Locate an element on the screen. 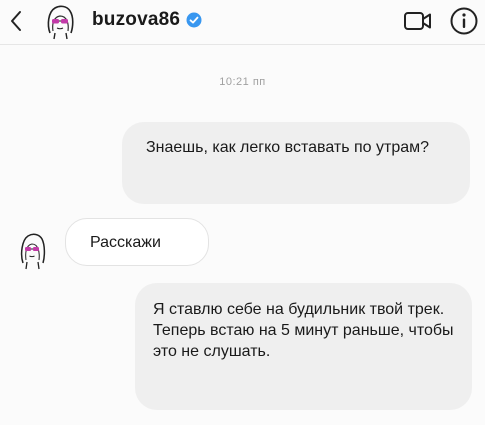 The height and width of the screenshot is (425, 485). username-link: buzova86 is located at coordinates (147, 20).